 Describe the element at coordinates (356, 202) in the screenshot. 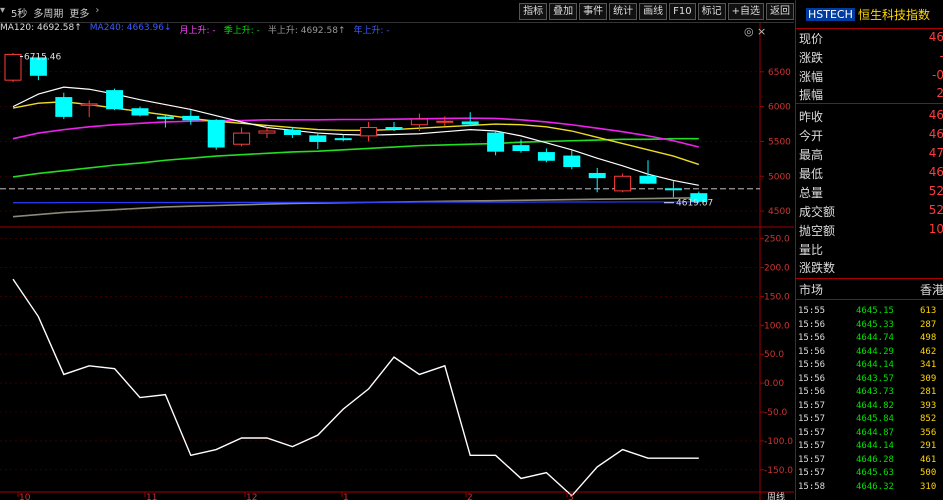

I see `ma-blue-line` at that location.